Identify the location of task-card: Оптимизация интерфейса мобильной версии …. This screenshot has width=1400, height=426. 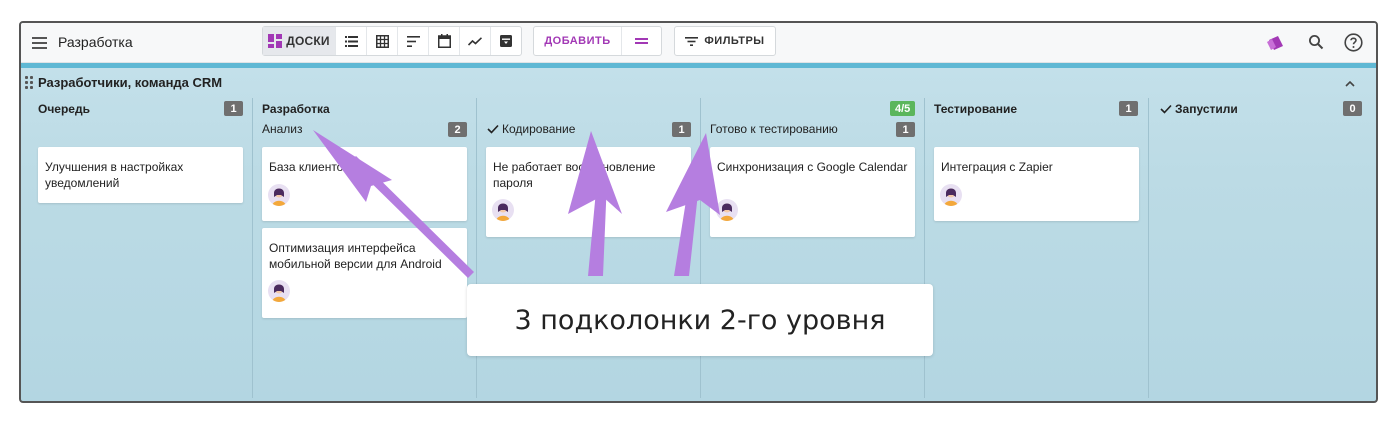
(364, 273).